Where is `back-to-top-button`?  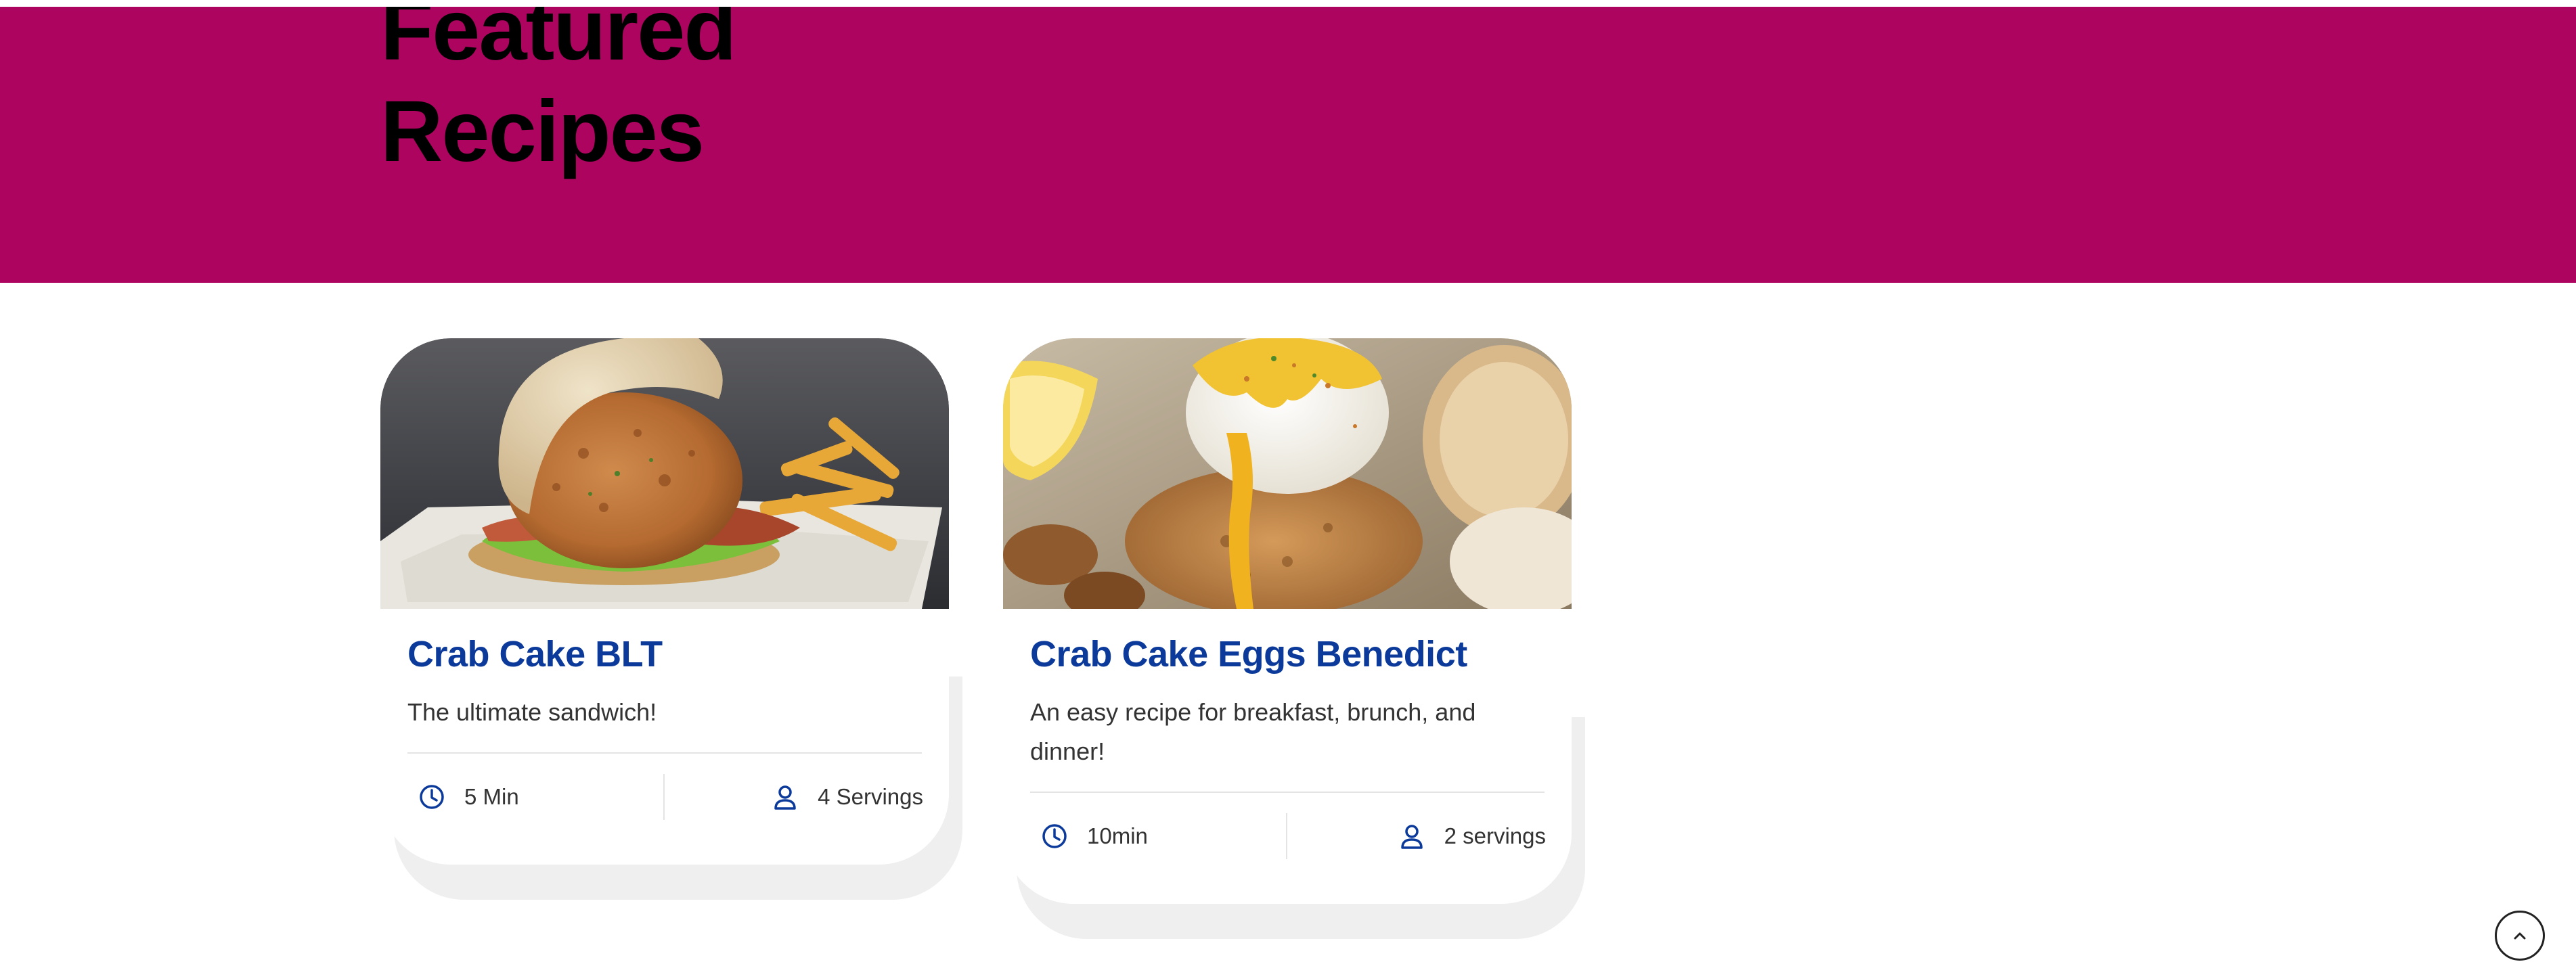
back-to-top-button is located at coordinates (2520, 936).